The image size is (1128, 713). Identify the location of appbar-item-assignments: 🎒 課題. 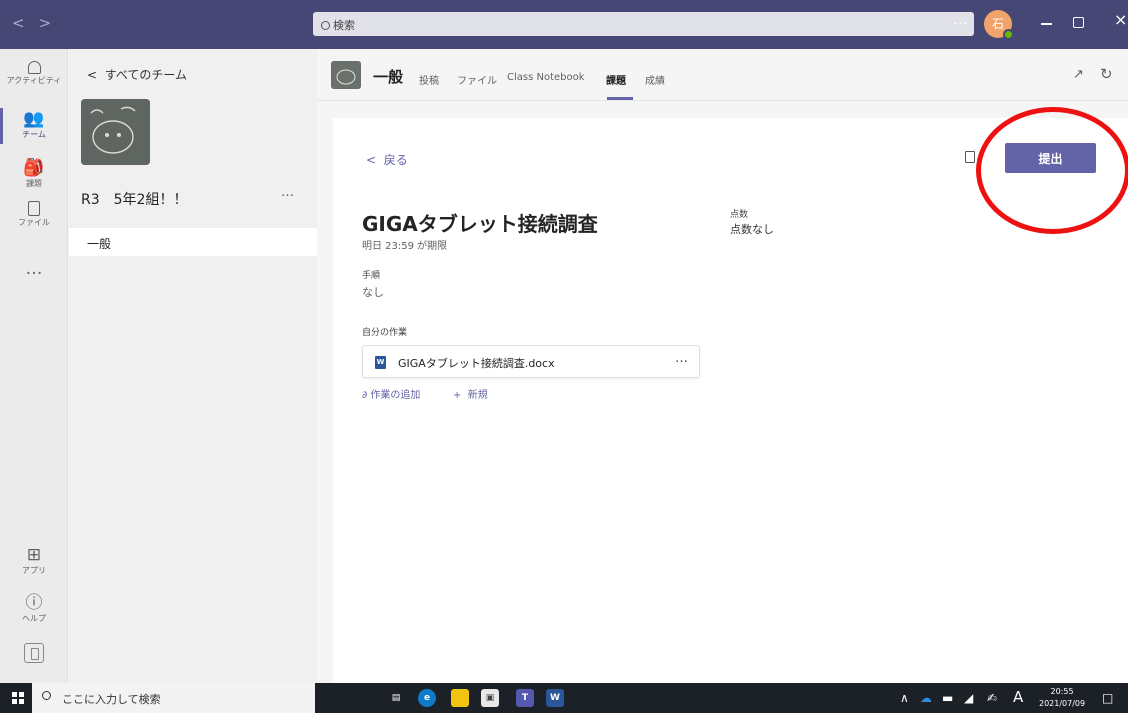
(34, 174).